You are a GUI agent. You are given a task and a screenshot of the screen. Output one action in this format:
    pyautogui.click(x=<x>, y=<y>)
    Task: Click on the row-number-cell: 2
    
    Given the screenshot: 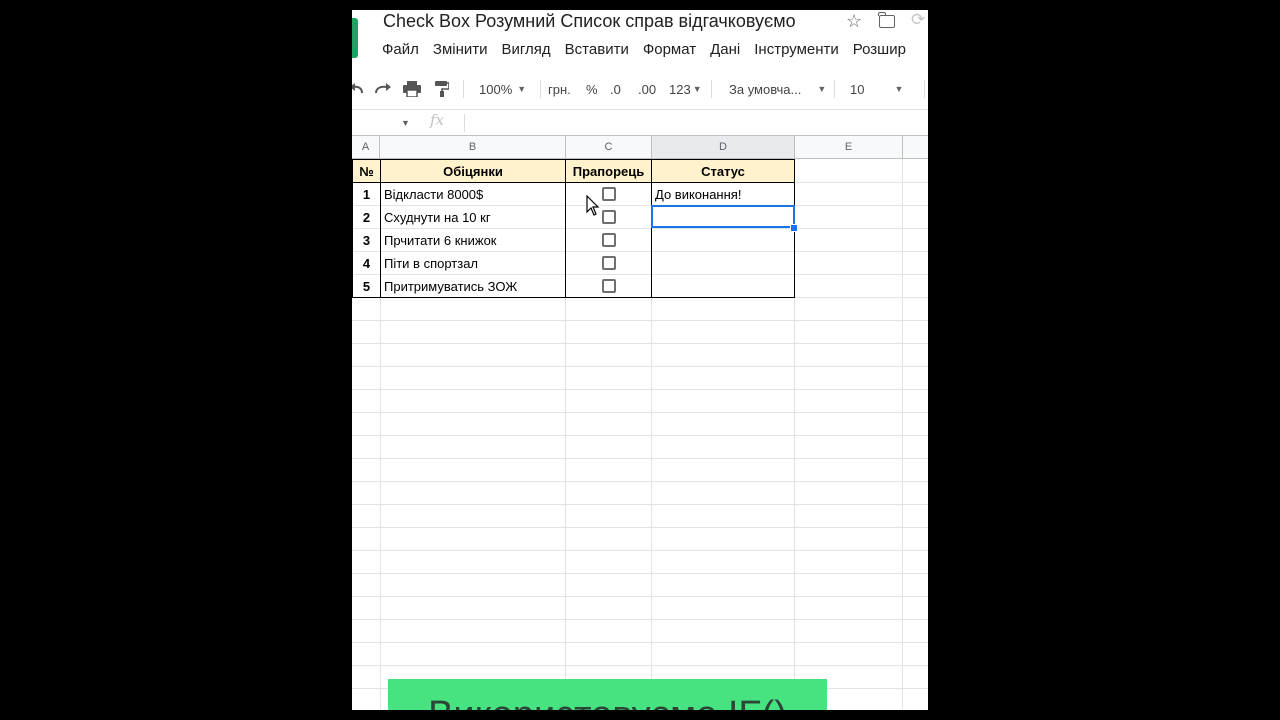 What is the action you would take?
    pyautogui.click(x=366, y=217)
    